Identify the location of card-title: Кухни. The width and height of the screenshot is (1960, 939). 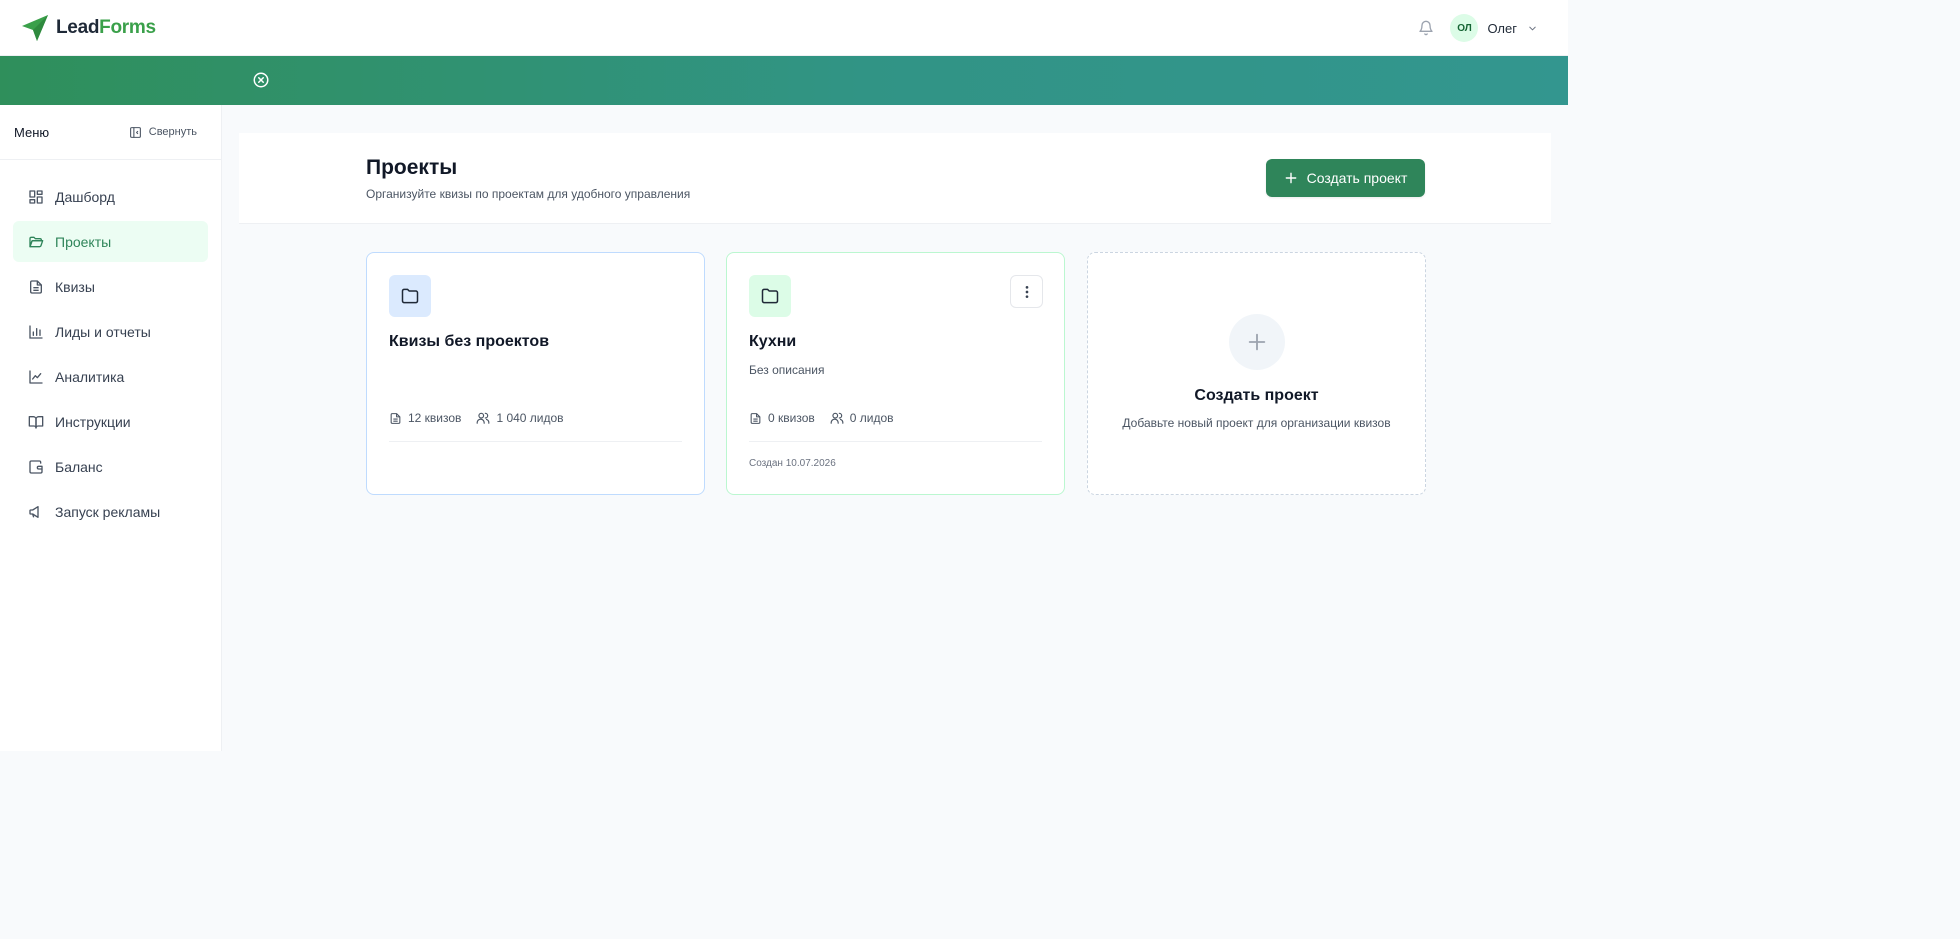
(773, 341).